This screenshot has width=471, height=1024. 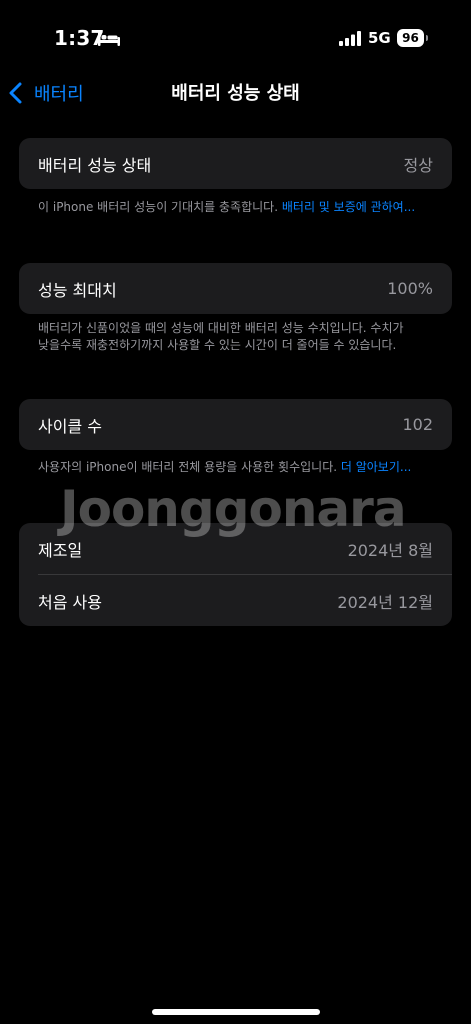 What do you see at coordinates (236, 1012) in the screenshot?
I see `home-indicator` at bounding box center [236, 1012].